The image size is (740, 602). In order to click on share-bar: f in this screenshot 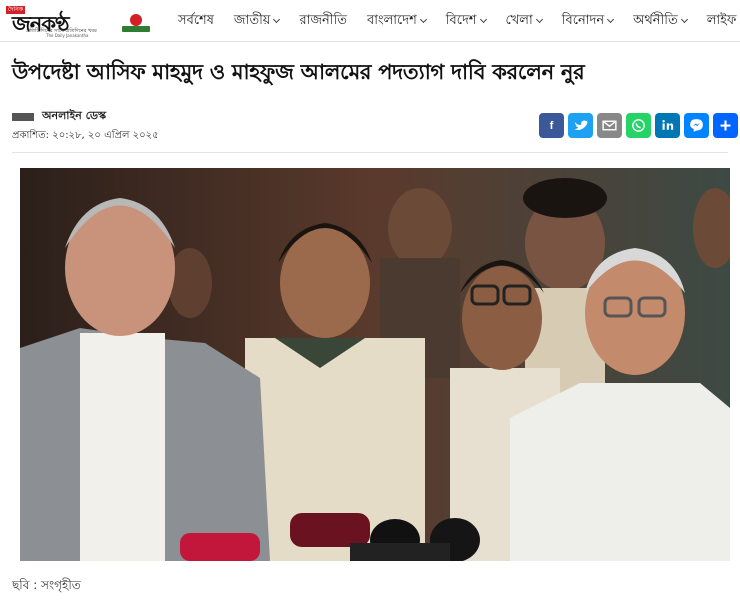, I will do `click(639, 125)`.